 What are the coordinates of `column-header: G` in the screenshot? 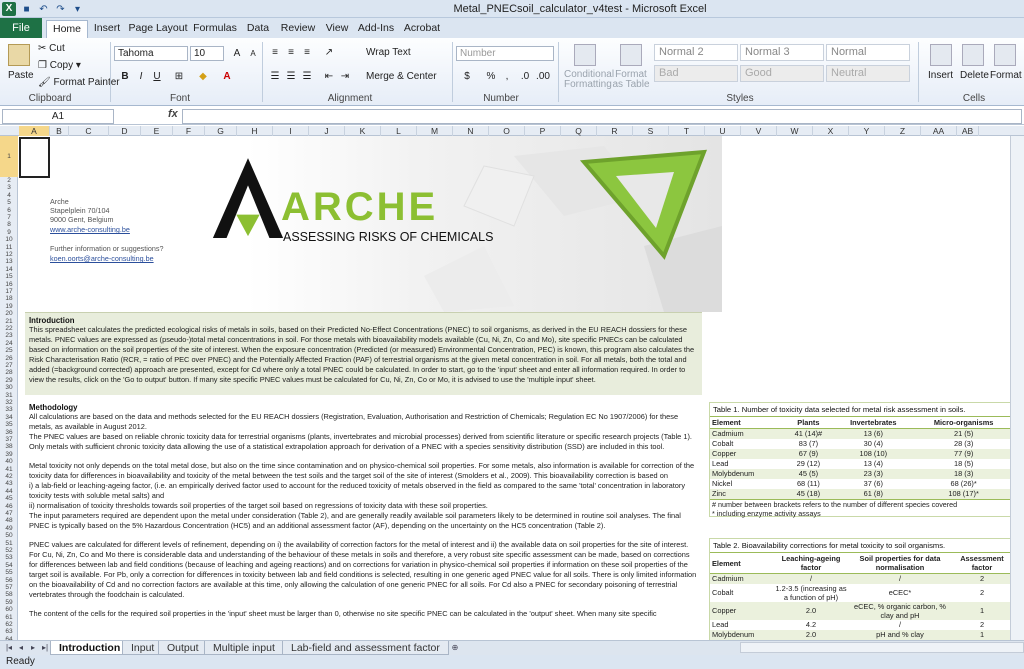 It's located at (221, 131).